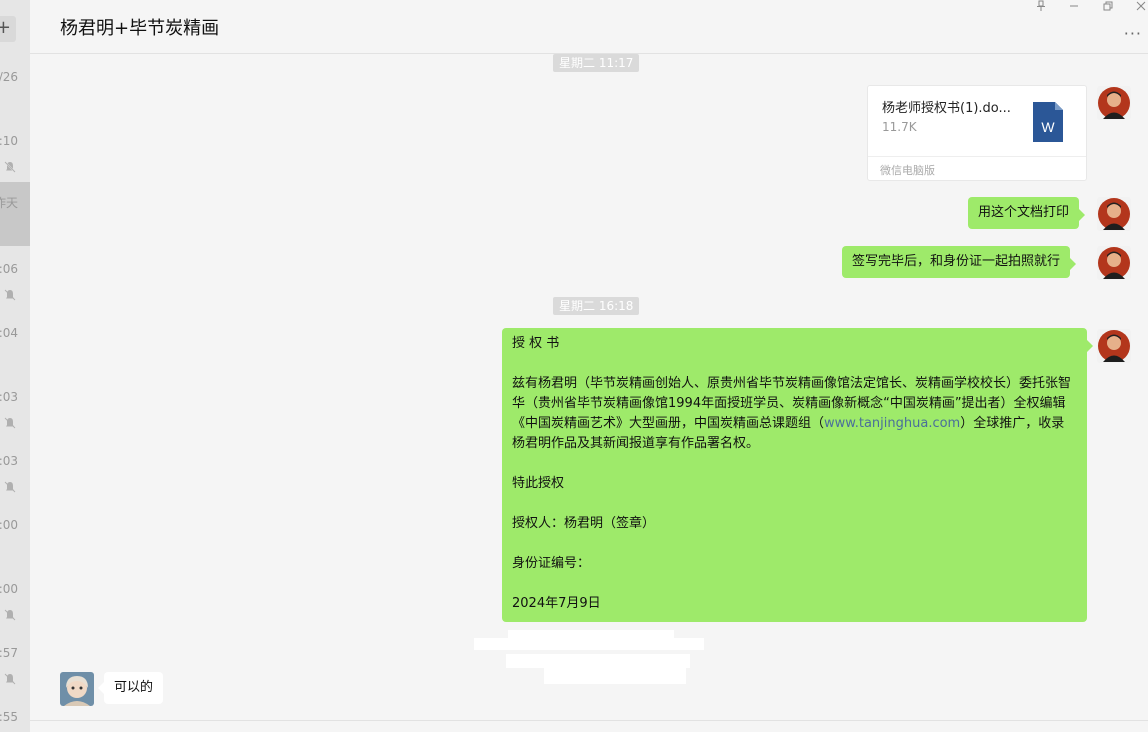 The width and height of the screenshot is (1148, 732). I want to click on session-item: /26, so click(15, 92).